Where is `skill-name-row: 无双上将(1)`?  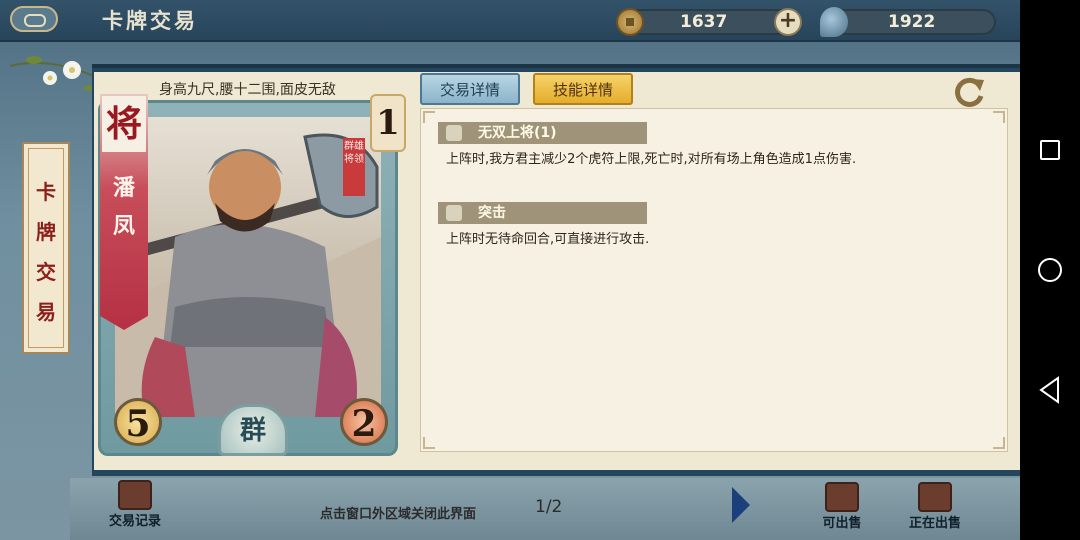
skill-name-row: 无双上将(1) is located at coordinates (542, 133).